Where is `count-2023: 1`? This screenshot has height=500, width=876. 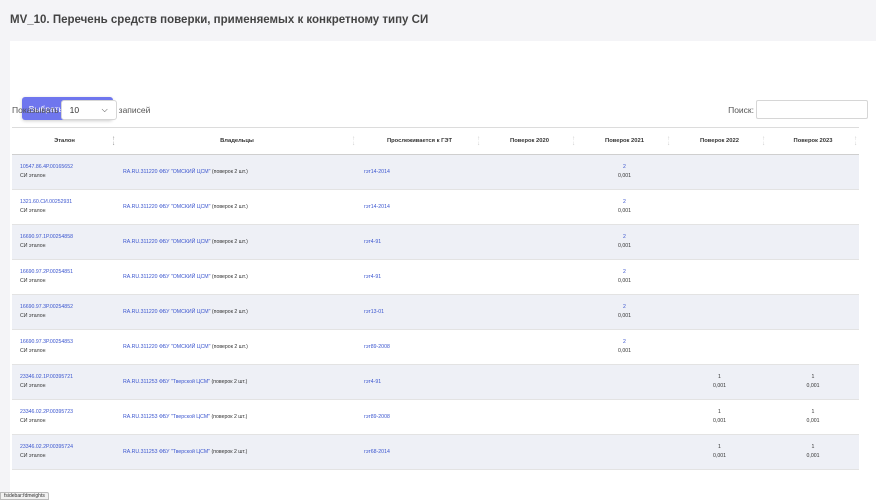
count-2023: 1 is located at coordinates (813, 447).